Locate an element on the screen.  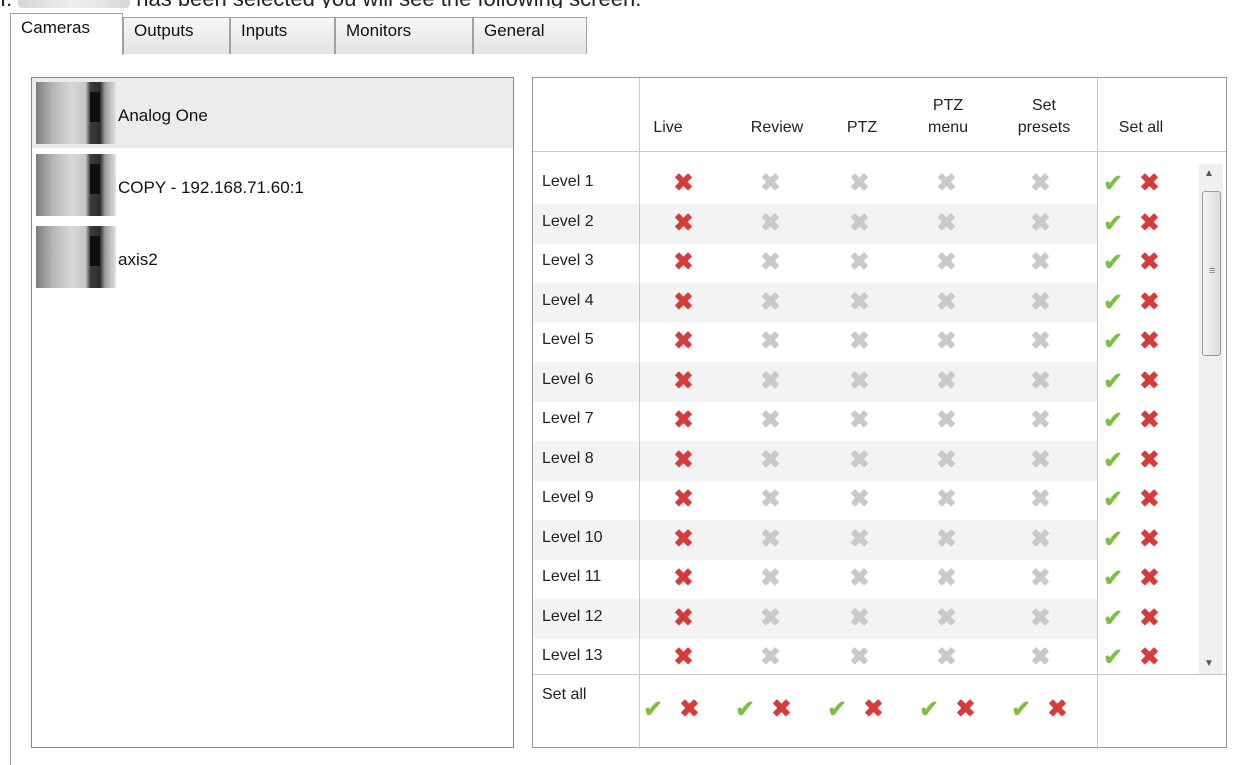
scroll-down-icon: ▼ is located at coordinates (1209, 663).